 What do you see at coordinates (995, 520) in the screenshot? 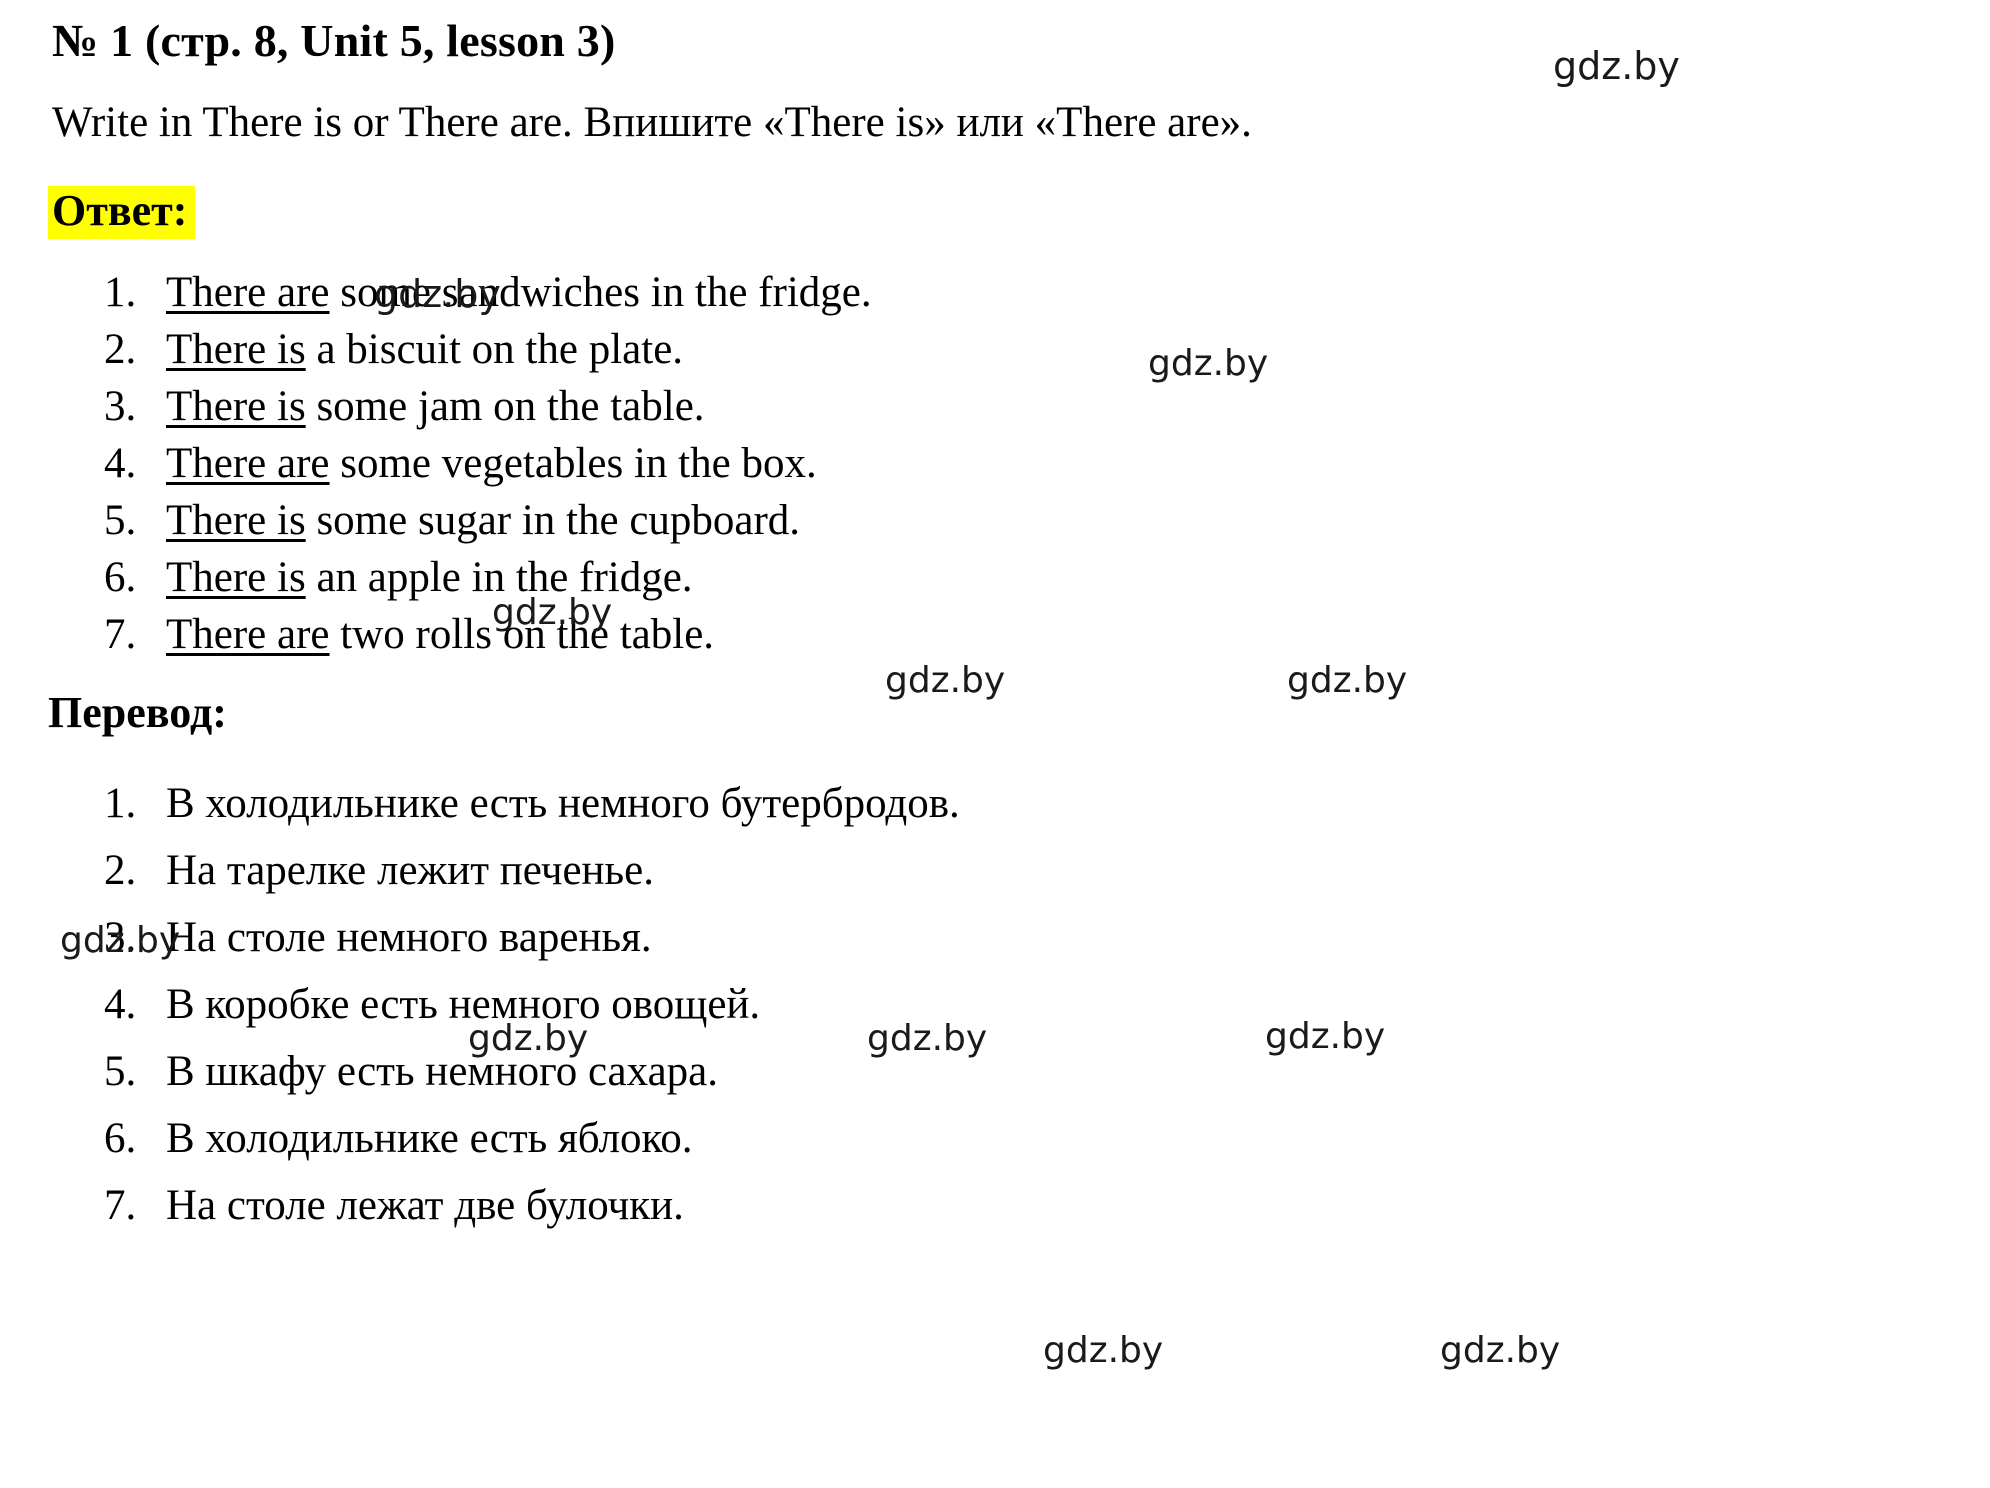
I see `answer-item: 5. There is some sugar in the cupboard.` at bounding box center [995, 520].